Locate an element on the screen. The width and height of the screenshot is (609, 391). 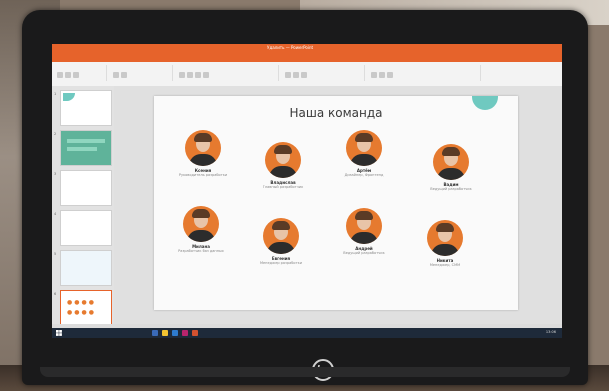
ribbon-group-drawing is located at coordinates (425, 73).